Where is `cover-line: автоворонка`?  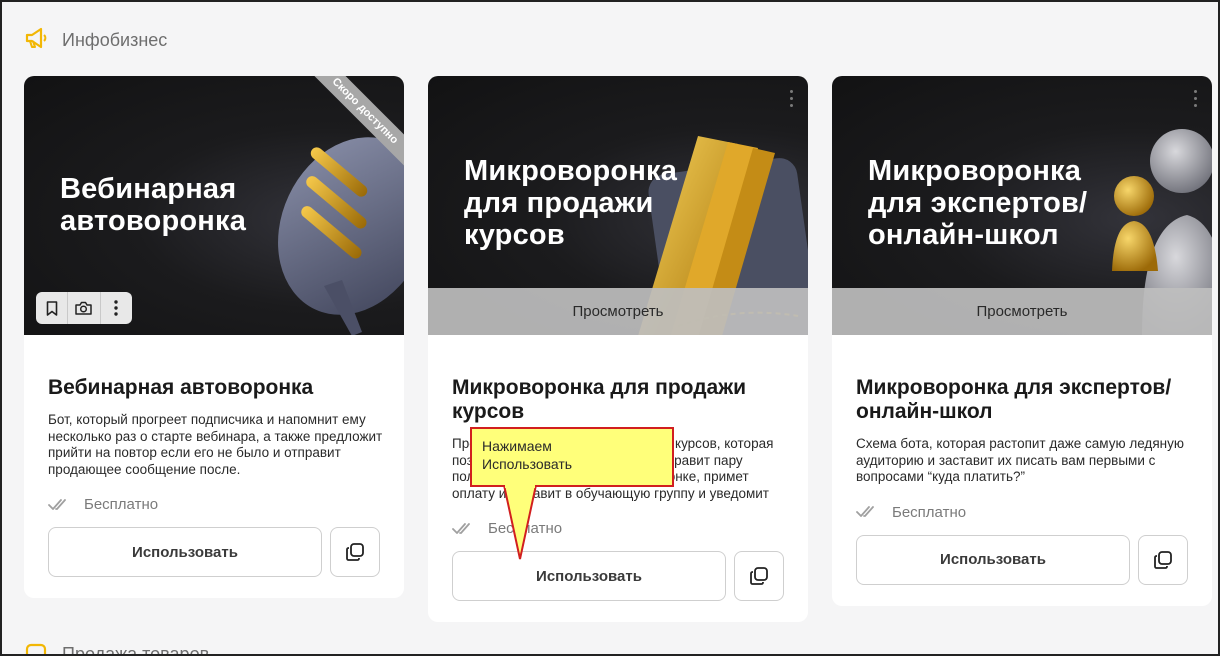 cover-line: автоворонка is located at coordinates (153, 221).